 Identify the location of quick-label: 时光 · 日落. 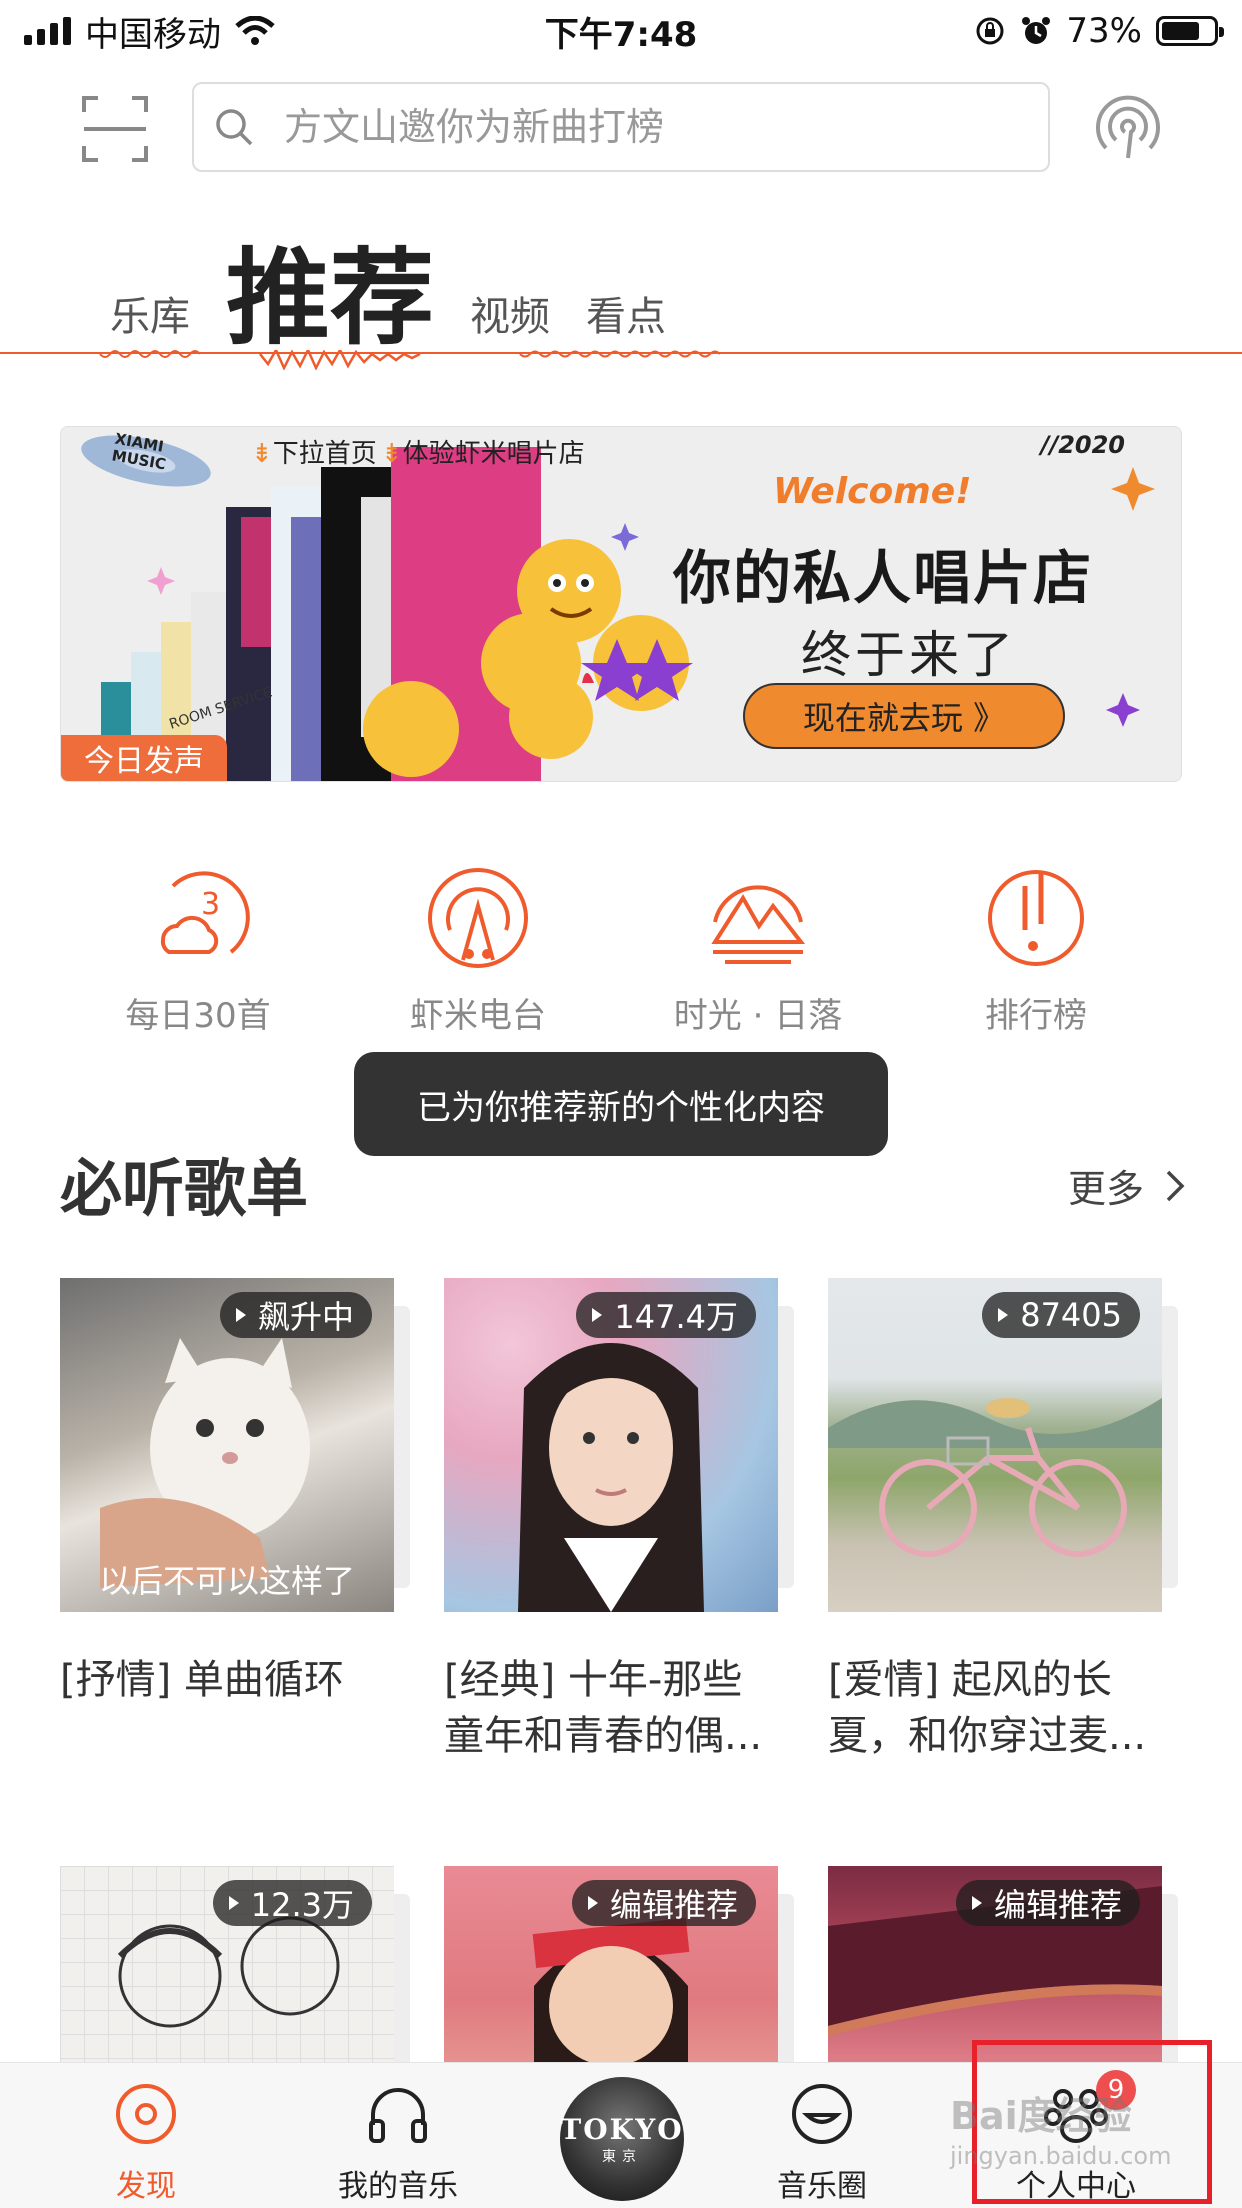
(758, 1016).